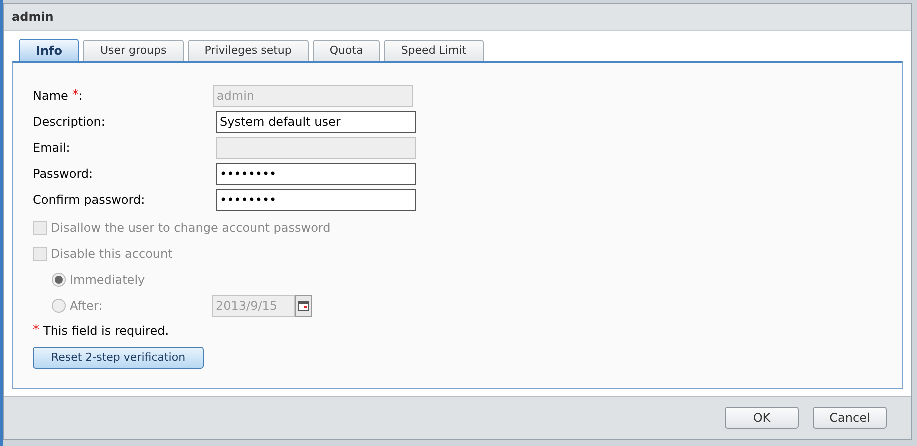  I want to click on input-field: System default user, so click(316, 122).